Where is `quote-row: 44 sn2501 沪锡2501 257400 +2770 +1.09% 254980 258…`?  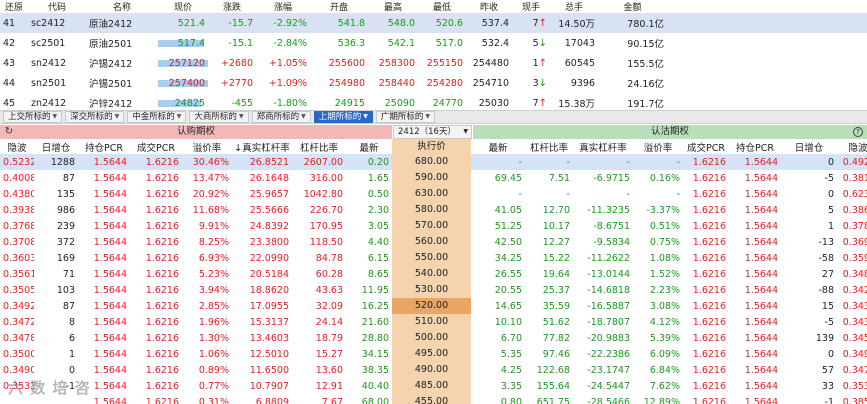
quote-row: 44 sn2501 沪锡2501 257400 +2770 +1.09% 254980 258… is located at coordinates (433, 83).